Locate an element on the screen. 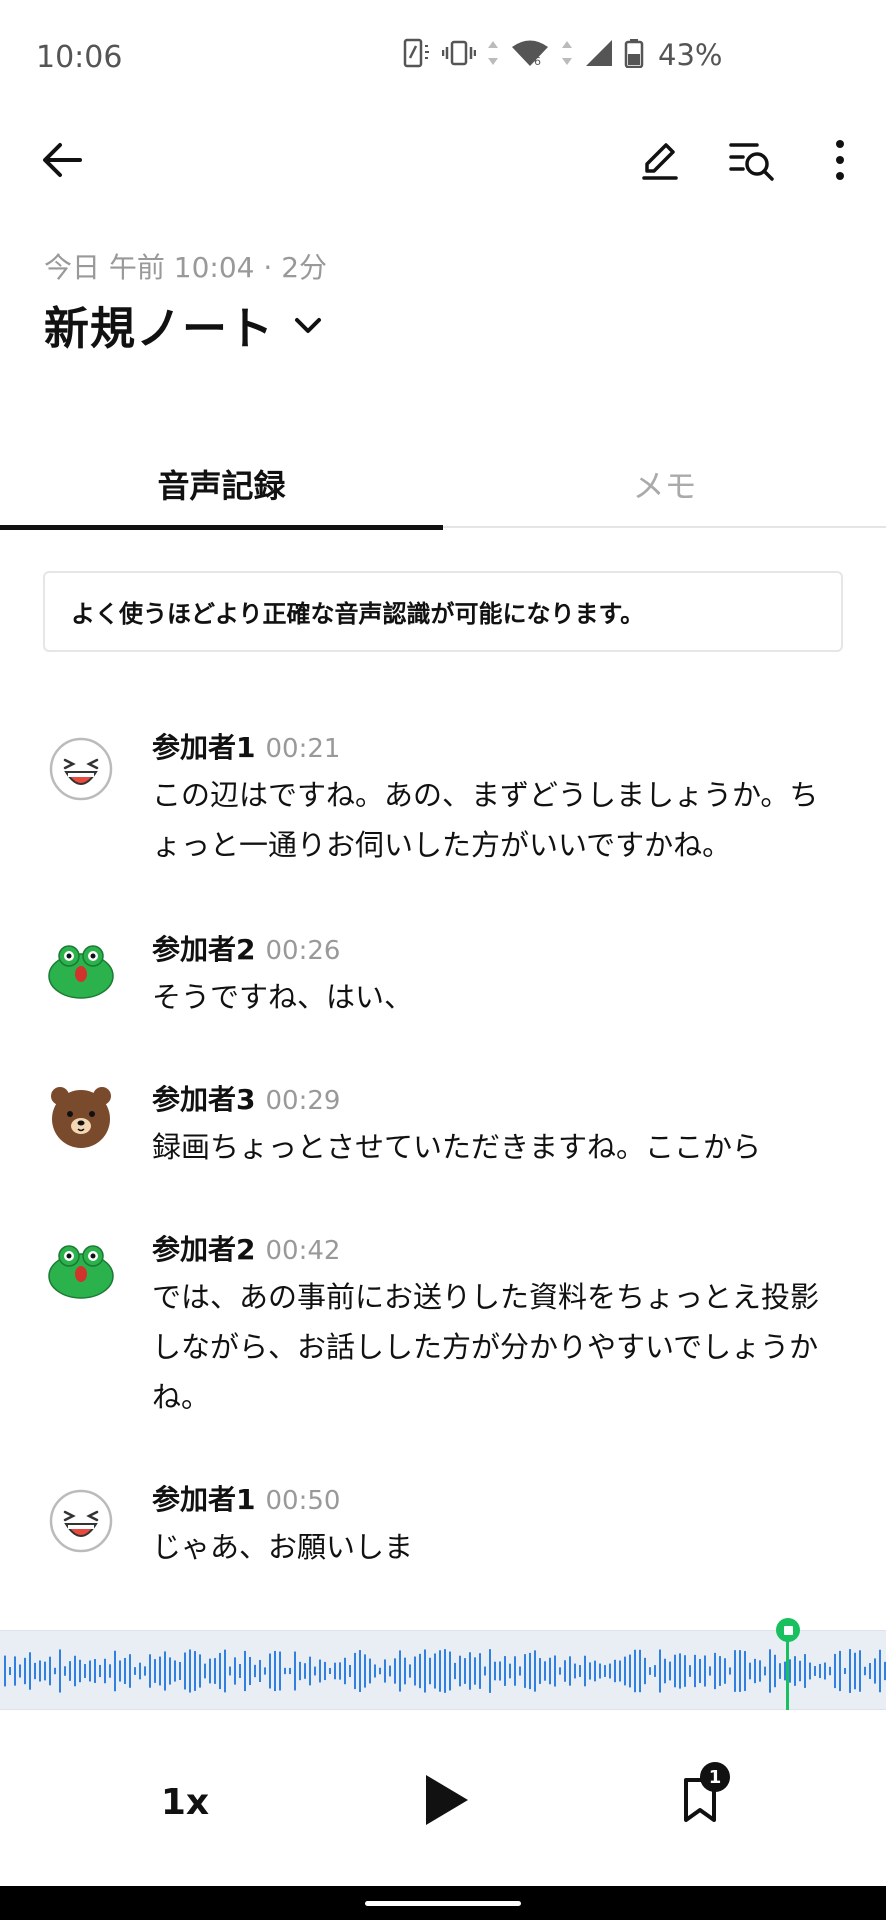 The width and height of the screenshot is (886, 1920). playhead-line is located at coordinates (787, 1670).